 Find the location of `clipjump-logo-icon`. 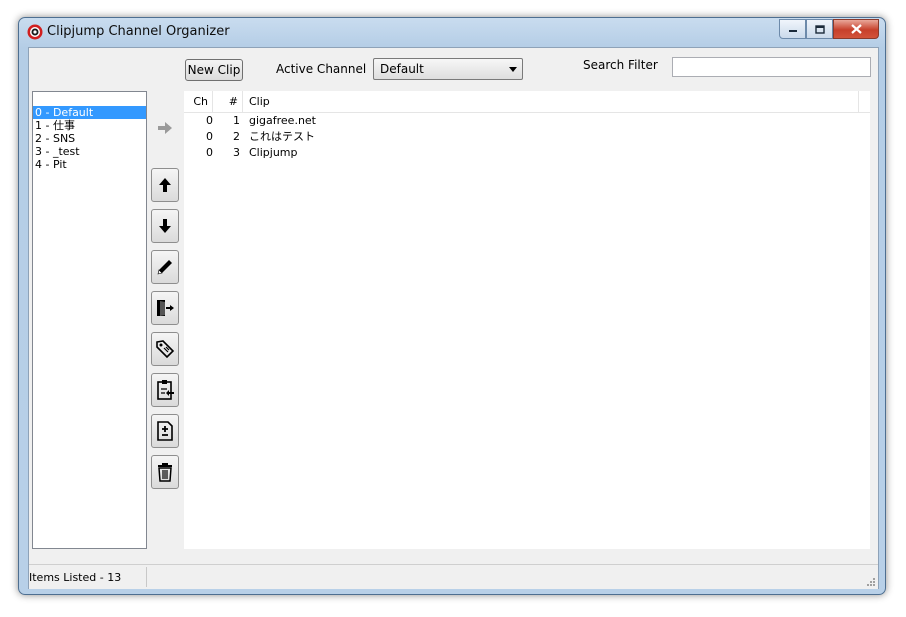

clipjump-logo-icon is located at coordinates (35, 32).